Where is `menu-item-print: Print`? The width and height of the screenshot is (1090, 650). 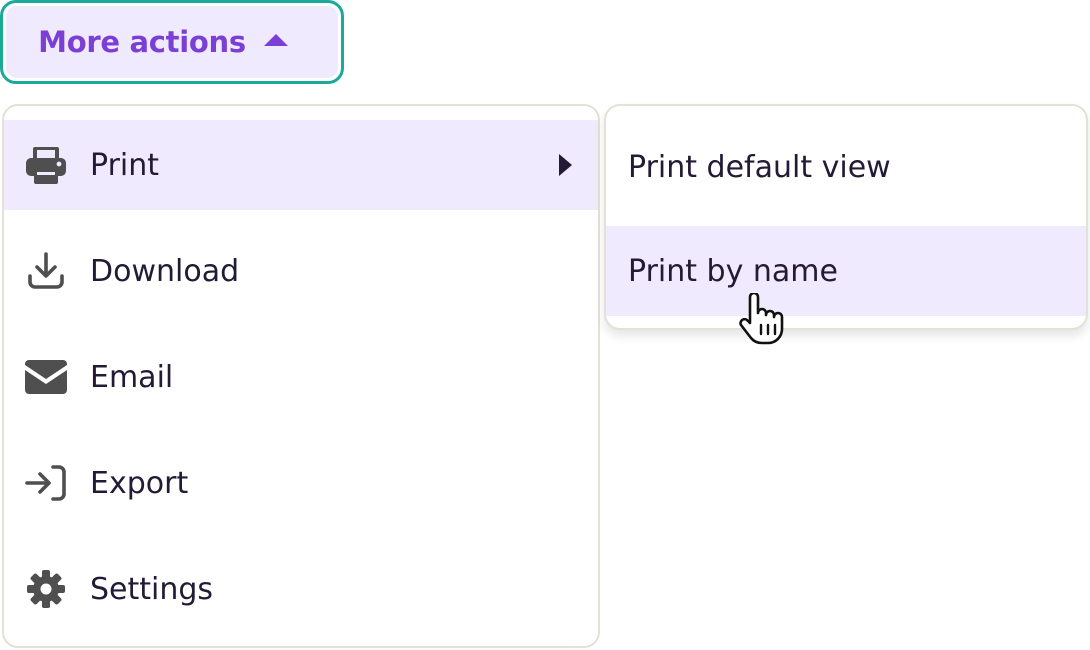
menu-item-print: Print is located at coordinates (301, 165).